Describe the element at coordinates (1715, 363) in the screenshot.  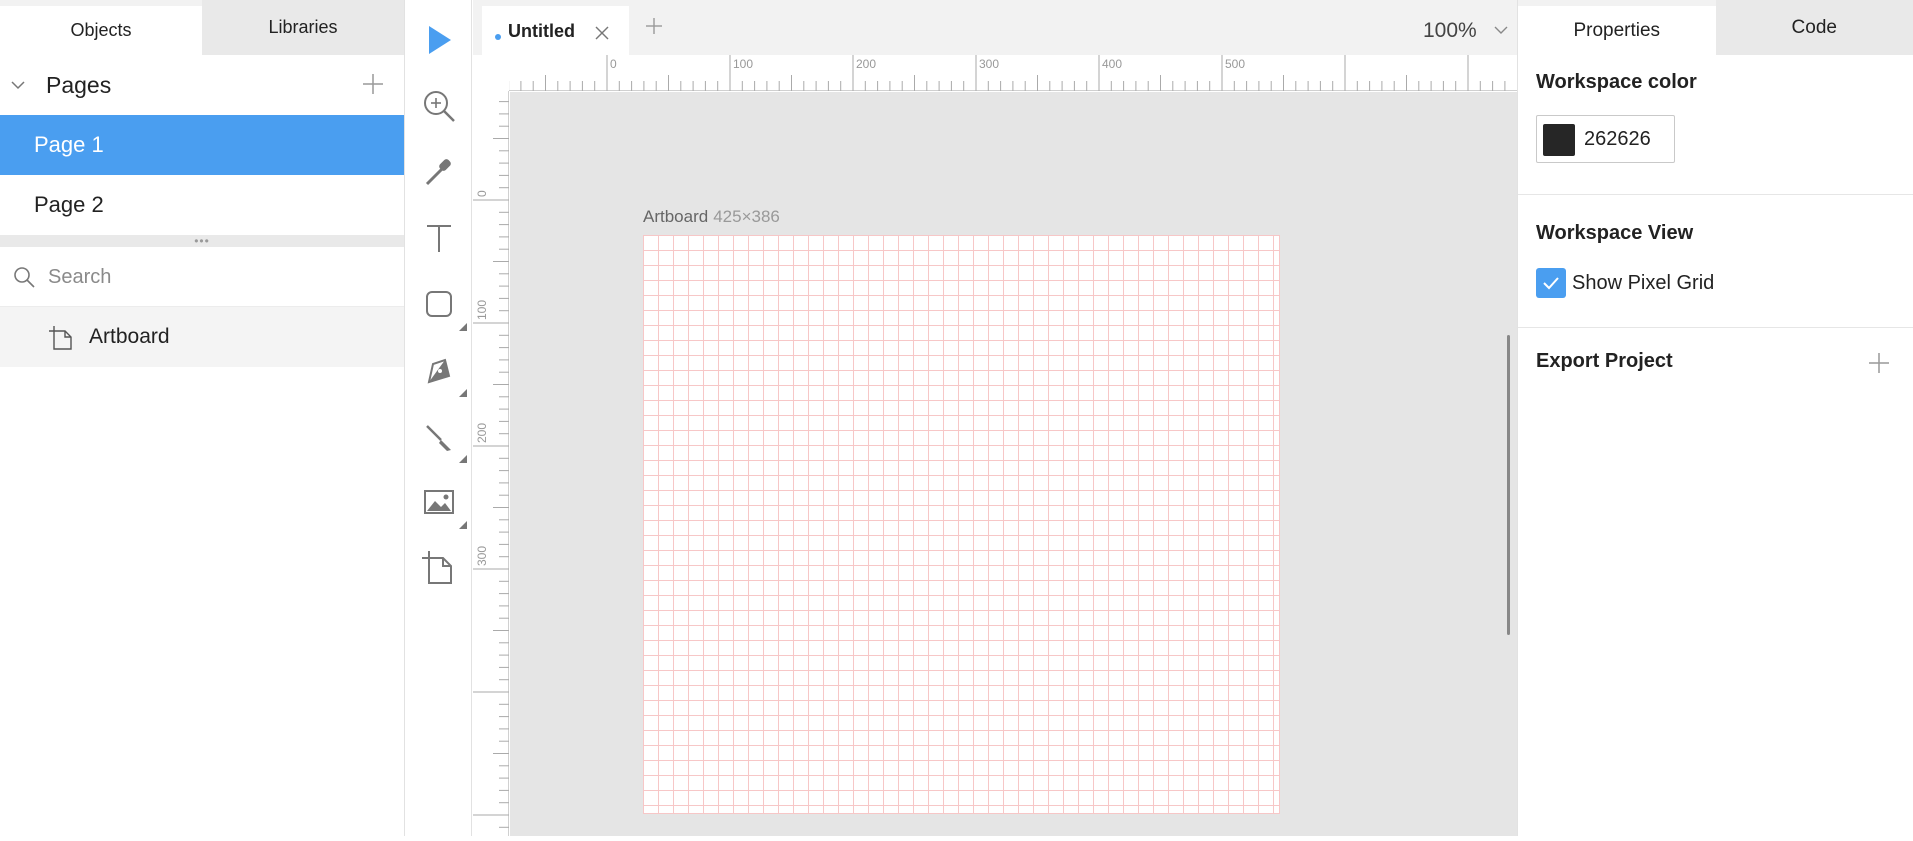
I see `export-section: Export Project` at that location.